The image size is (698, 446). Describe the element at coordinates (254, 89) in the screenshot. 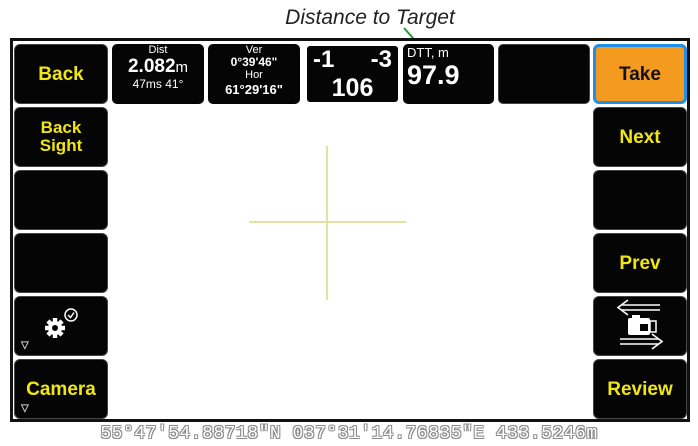

I see `hor-value: 61°29'16"` at that location.